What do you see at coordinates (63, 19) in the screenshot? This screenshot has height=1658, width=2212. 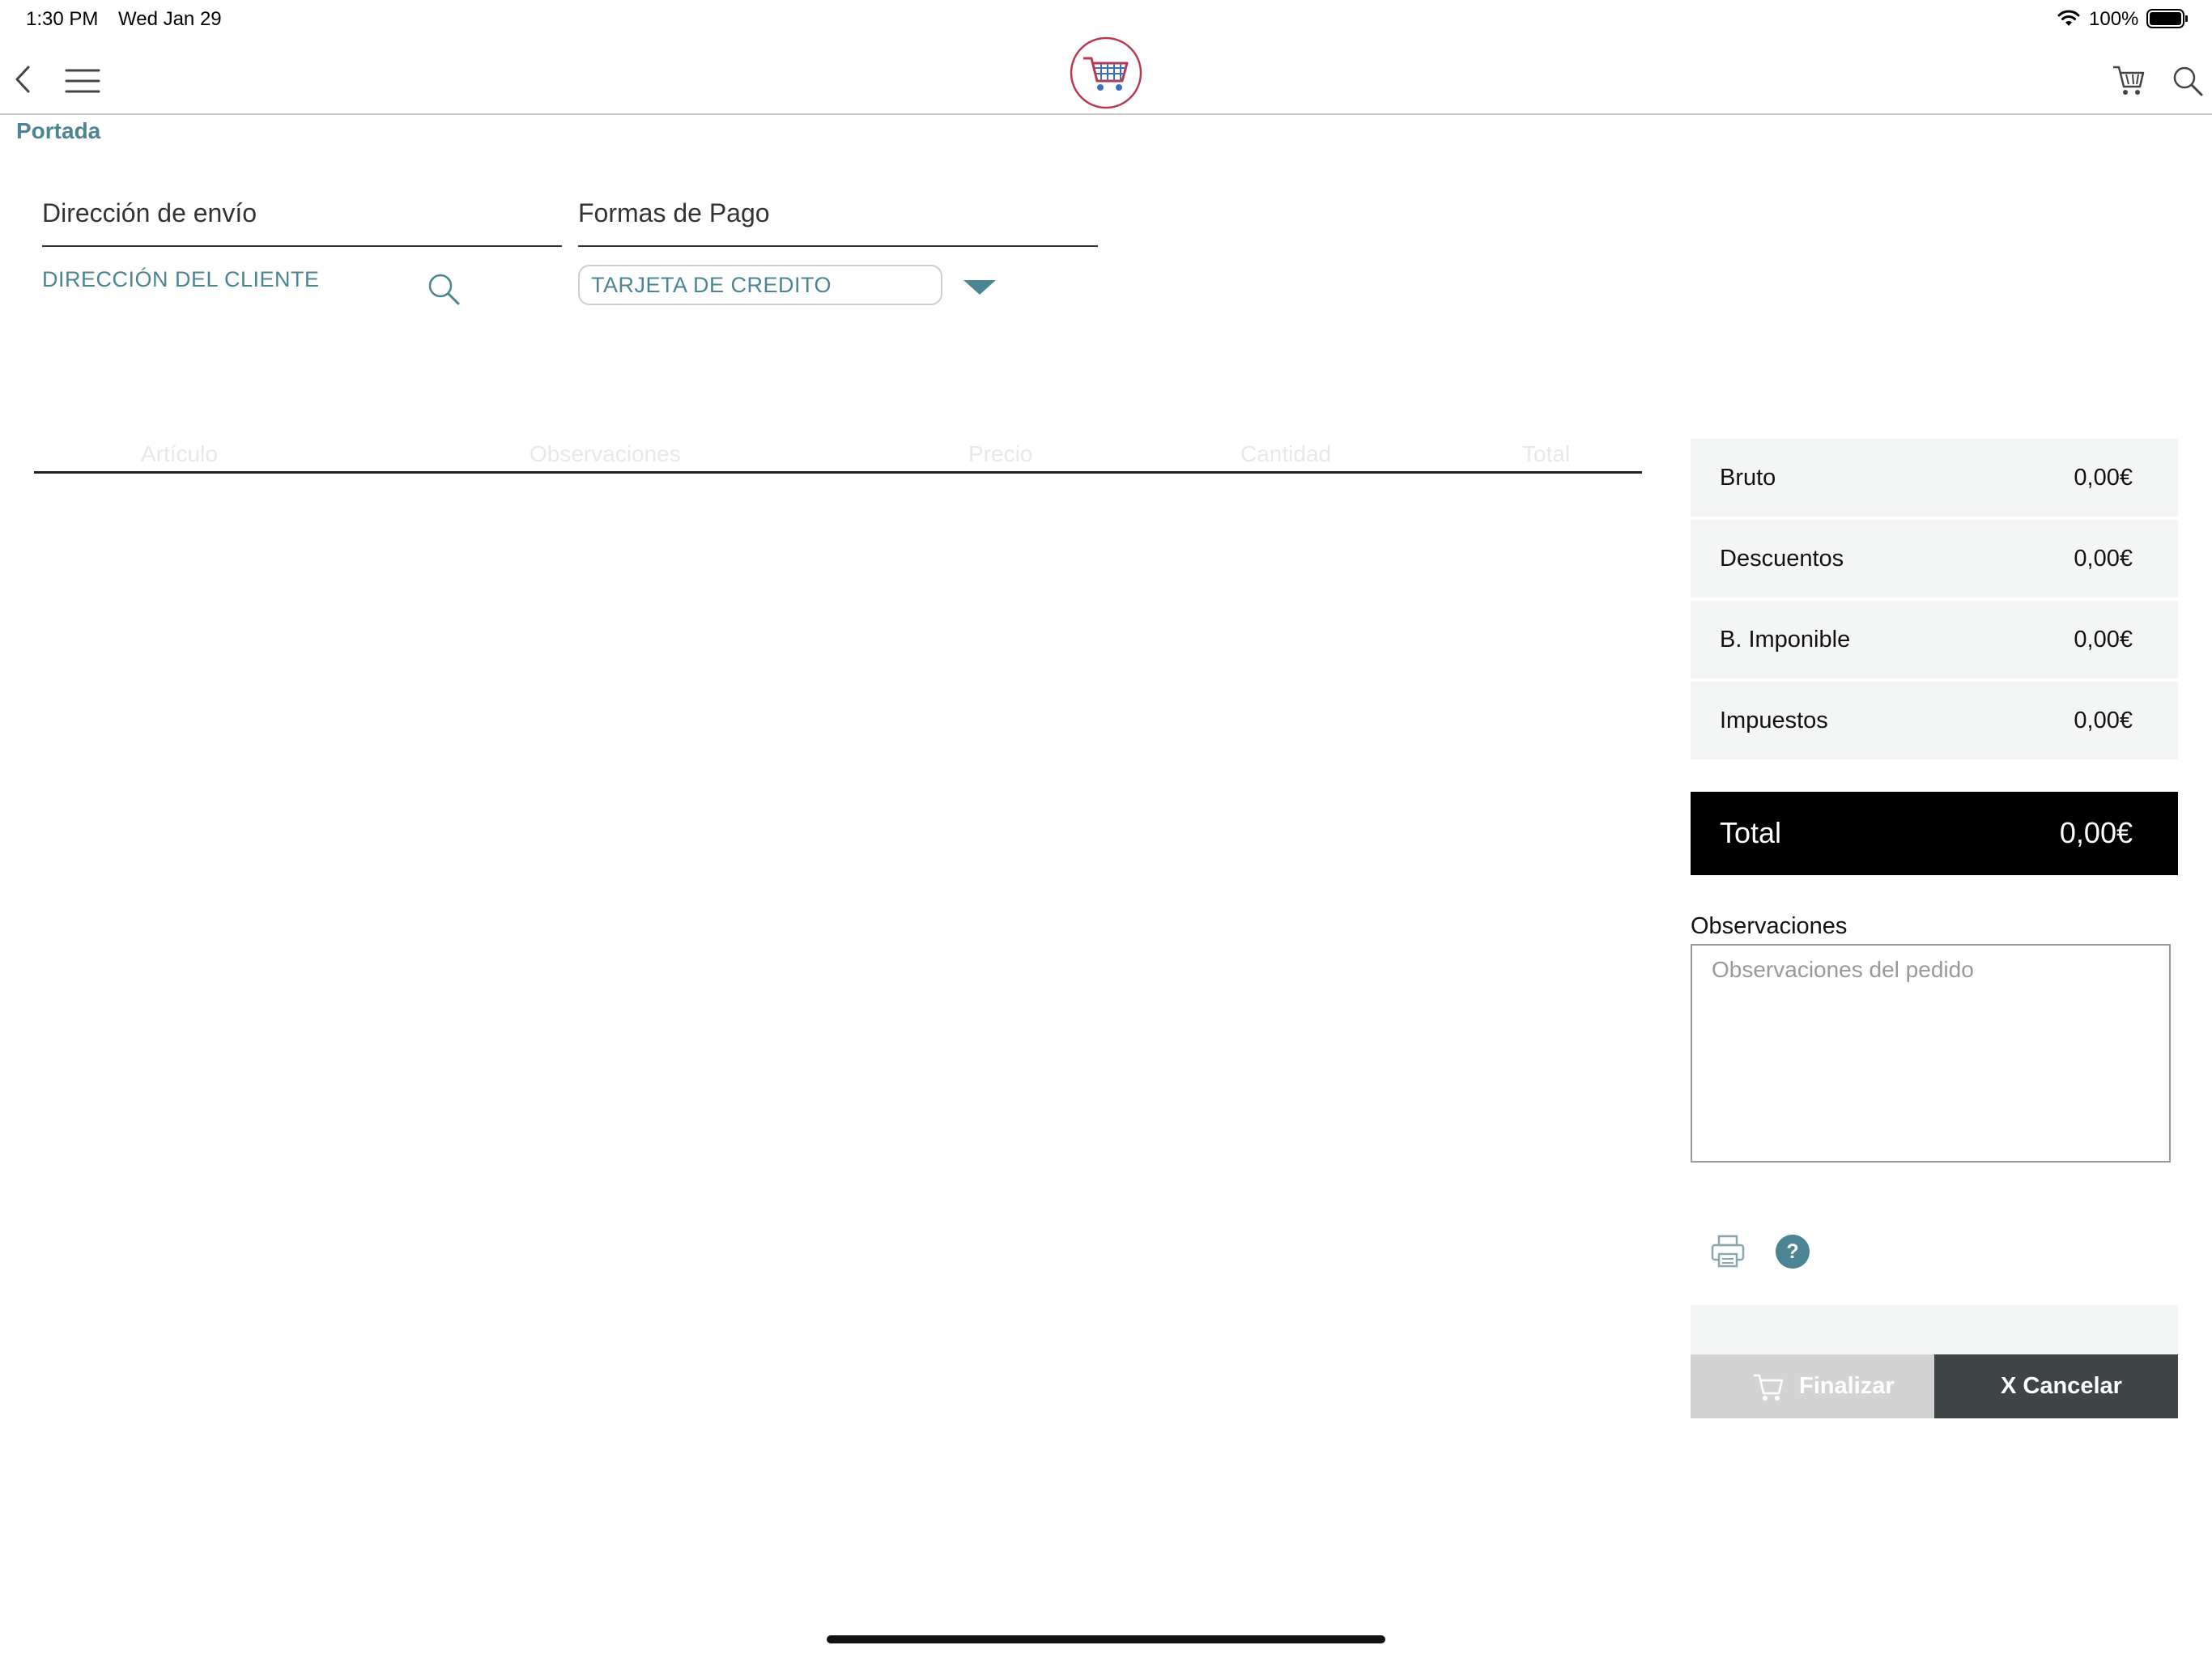 I see `status-time: 1:30 PM` at bounding box center [63, 19].